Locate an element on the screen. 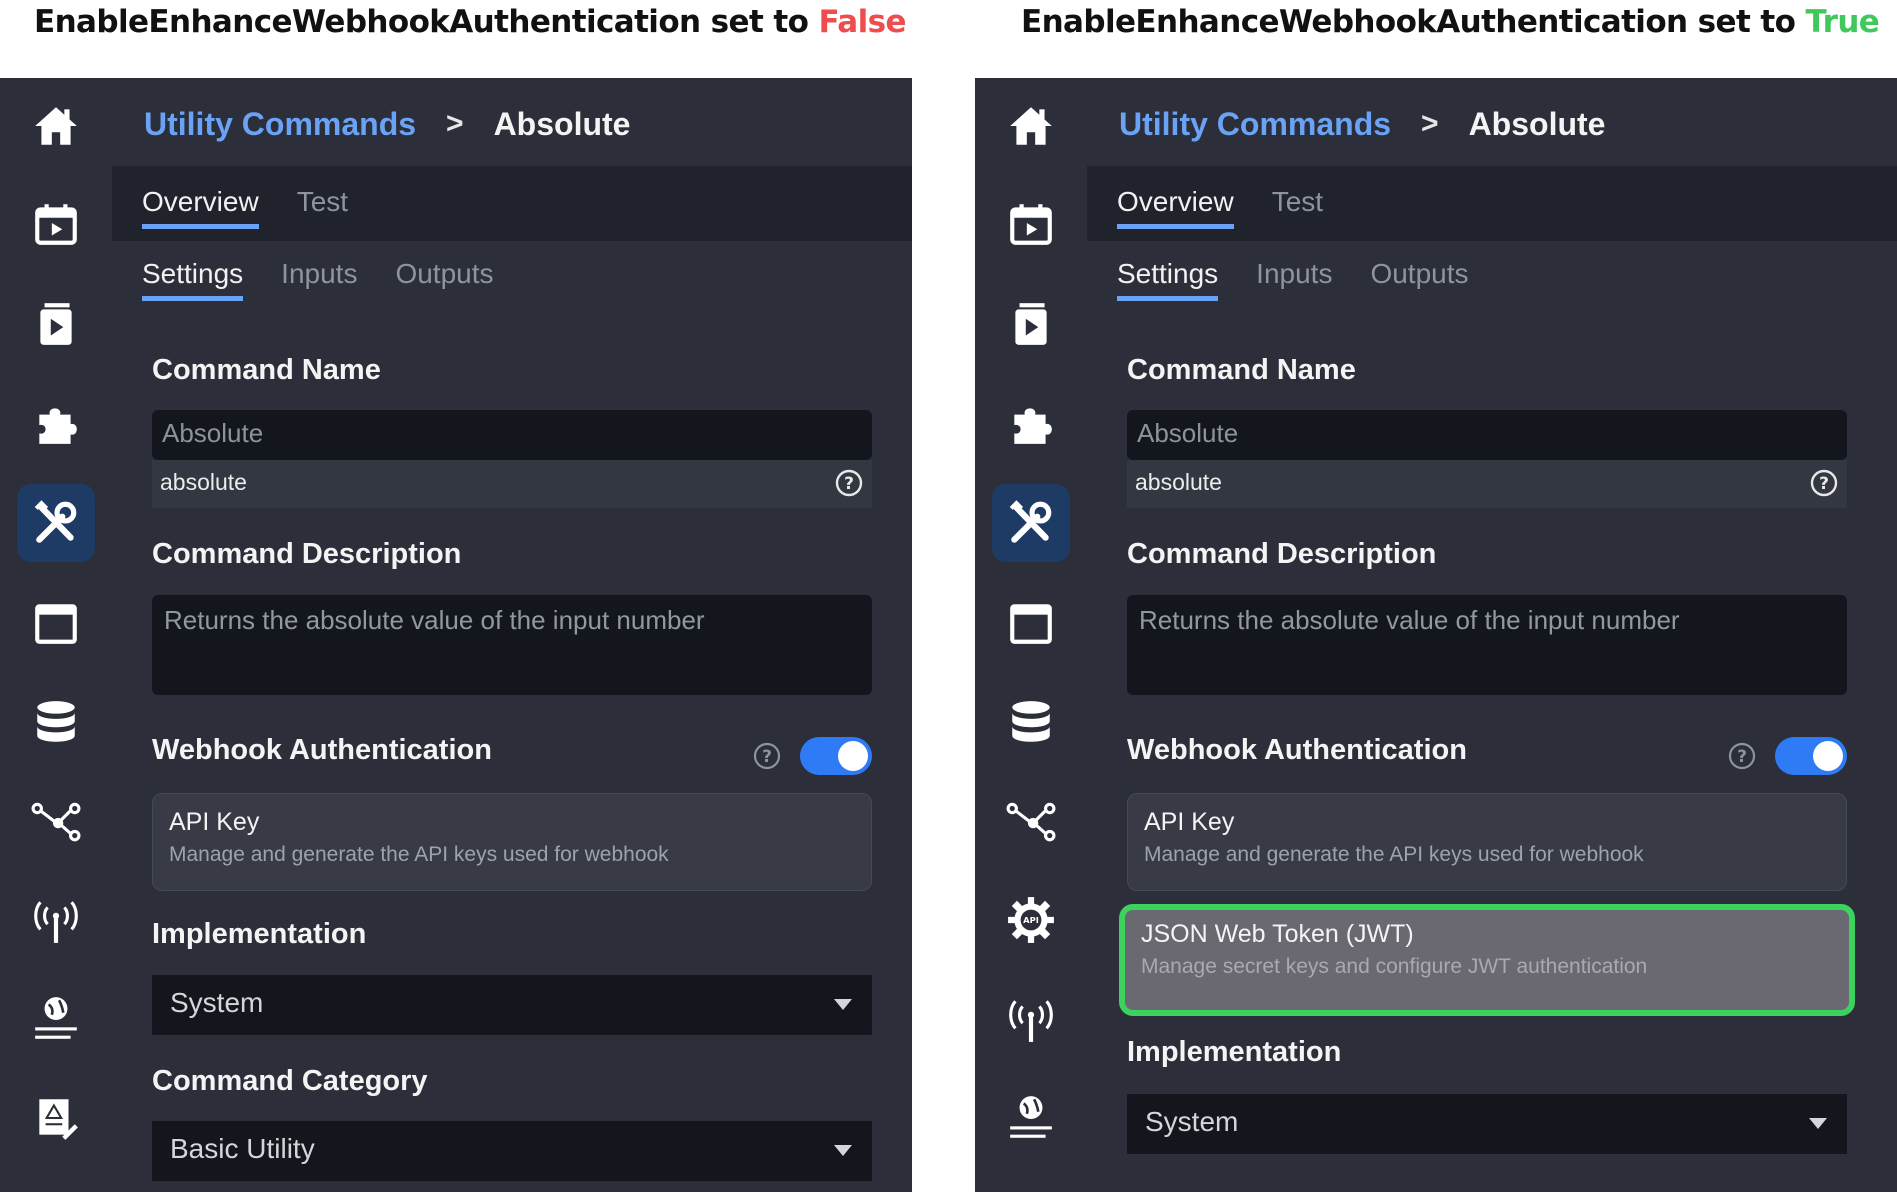  command-id-row: absolute ? is located at coordinates (512, 484).